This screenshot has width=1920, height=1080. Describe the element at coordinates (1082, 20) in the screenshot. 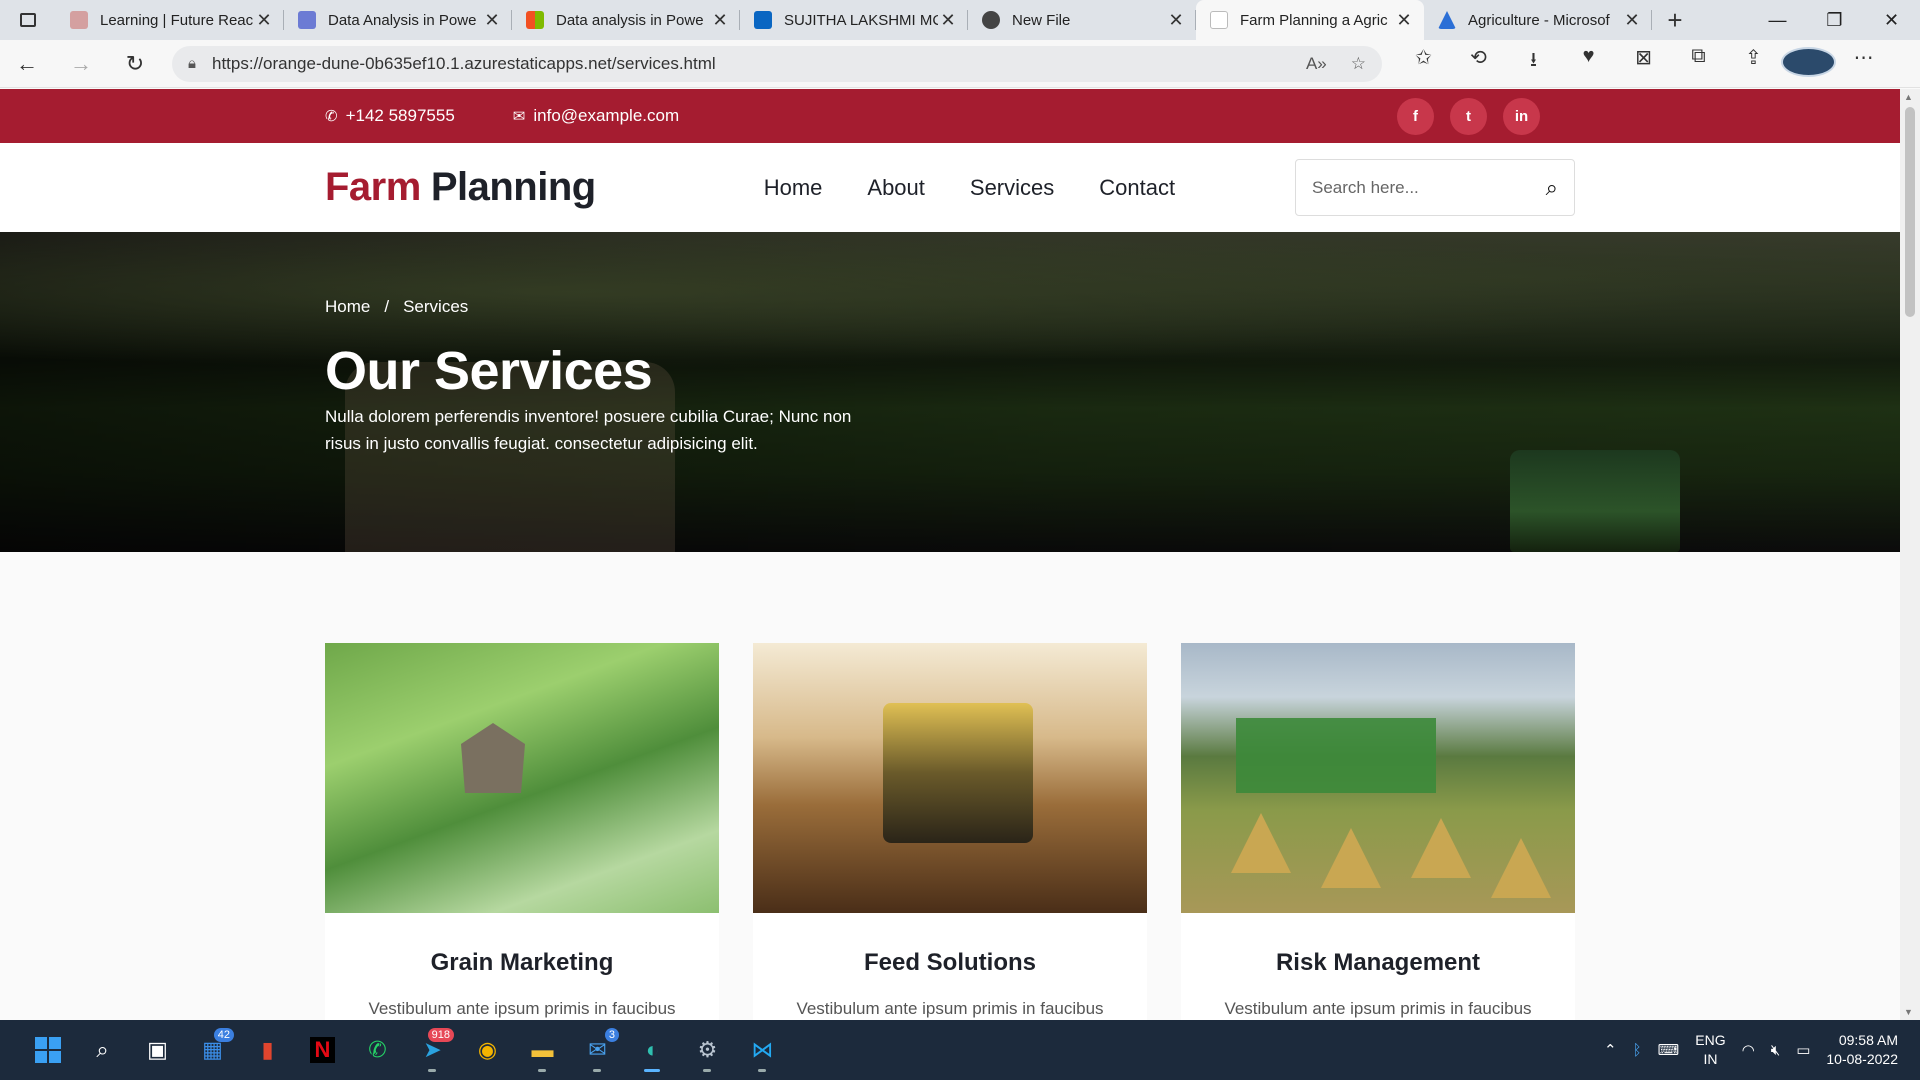

I see `browser-tab: New File ✕` at that location.